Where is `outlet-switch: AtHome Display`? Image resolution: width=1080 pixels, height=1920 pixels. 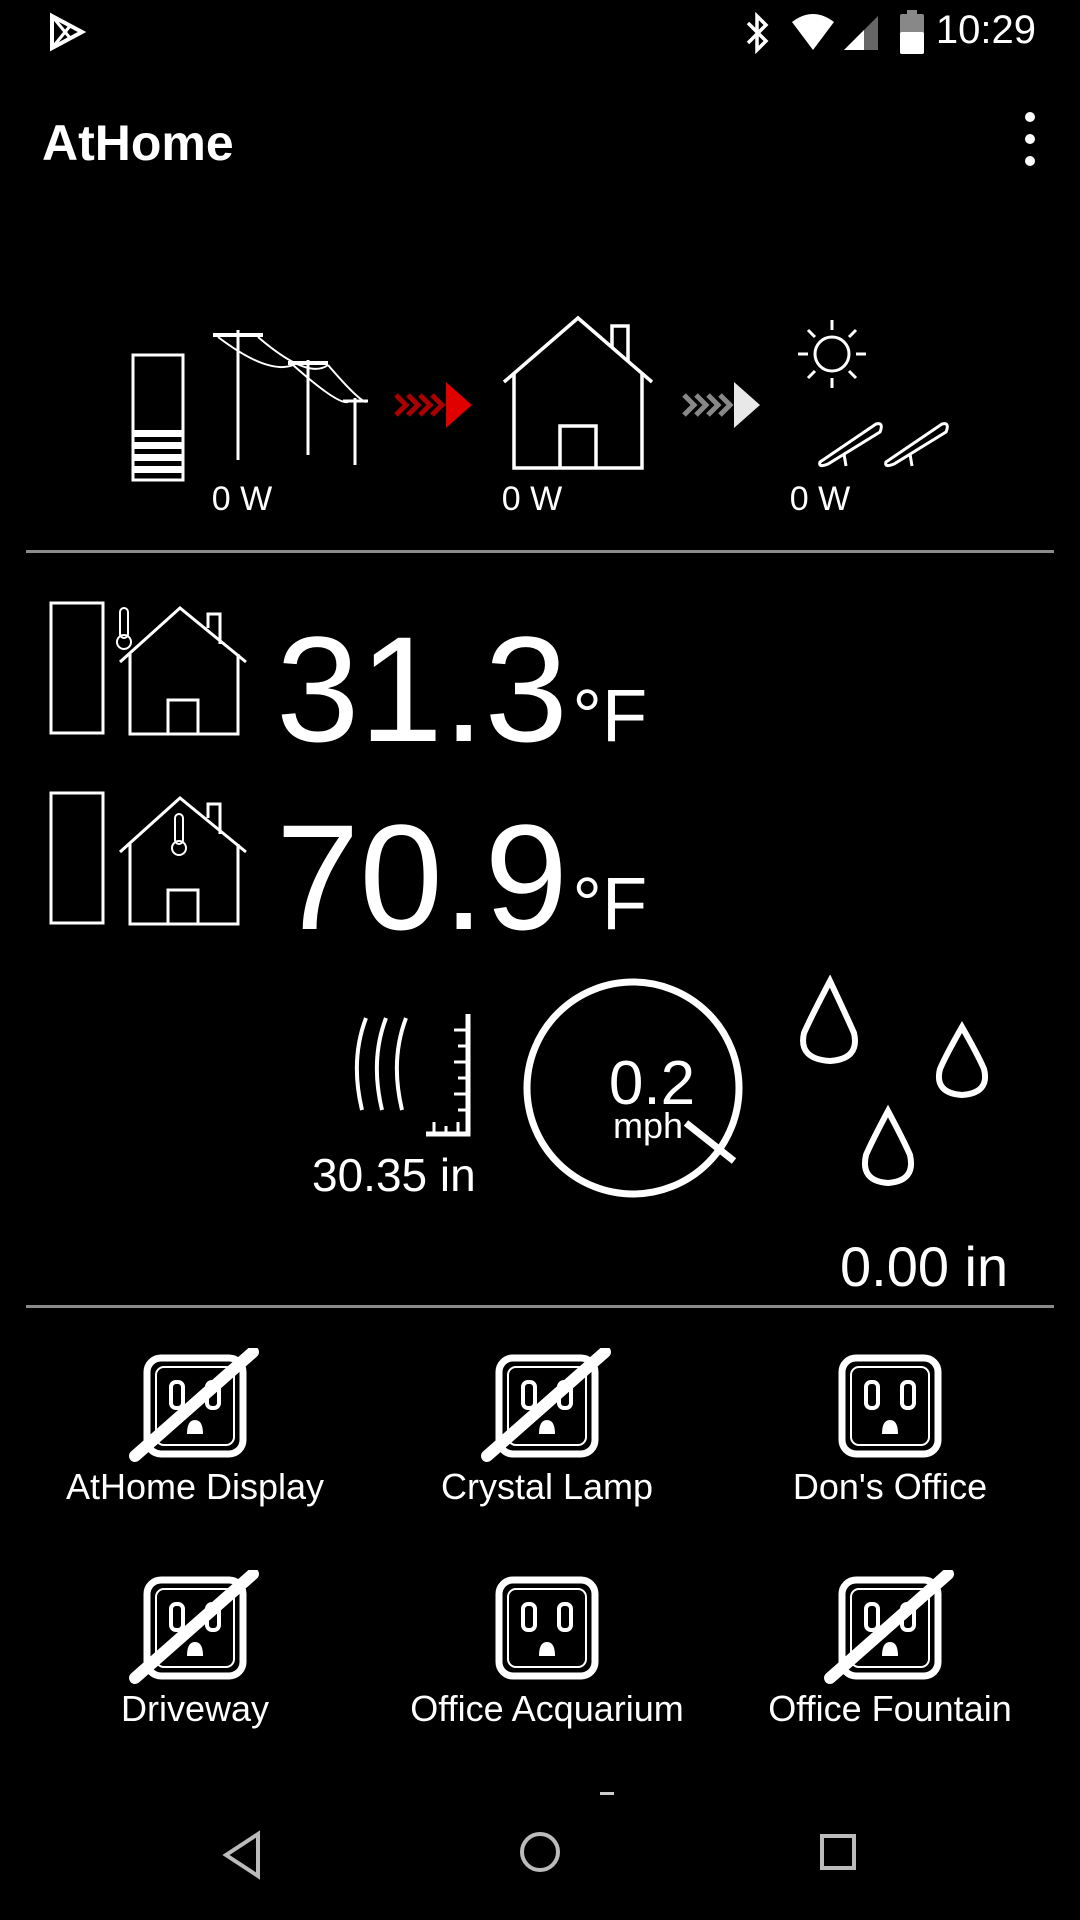 outlet-switch: AtHome Display is located at coordinates (195, 1438).